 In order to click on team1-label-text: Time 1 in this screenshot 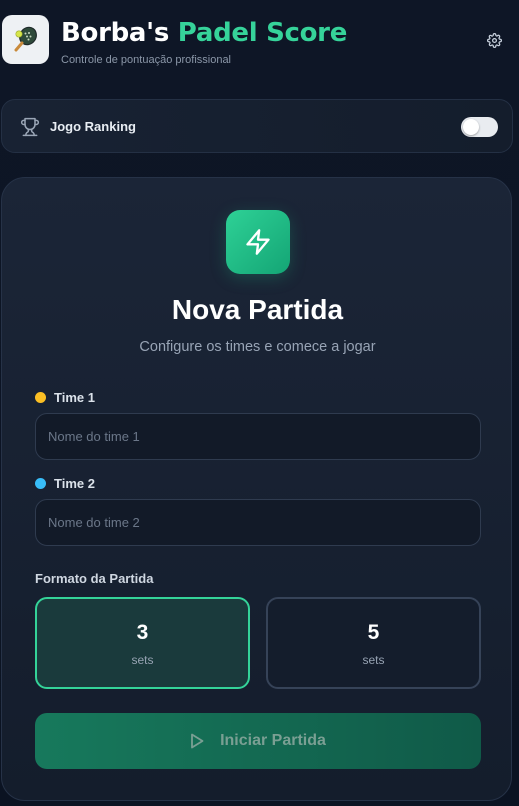, I will do `click(74, 397)`.